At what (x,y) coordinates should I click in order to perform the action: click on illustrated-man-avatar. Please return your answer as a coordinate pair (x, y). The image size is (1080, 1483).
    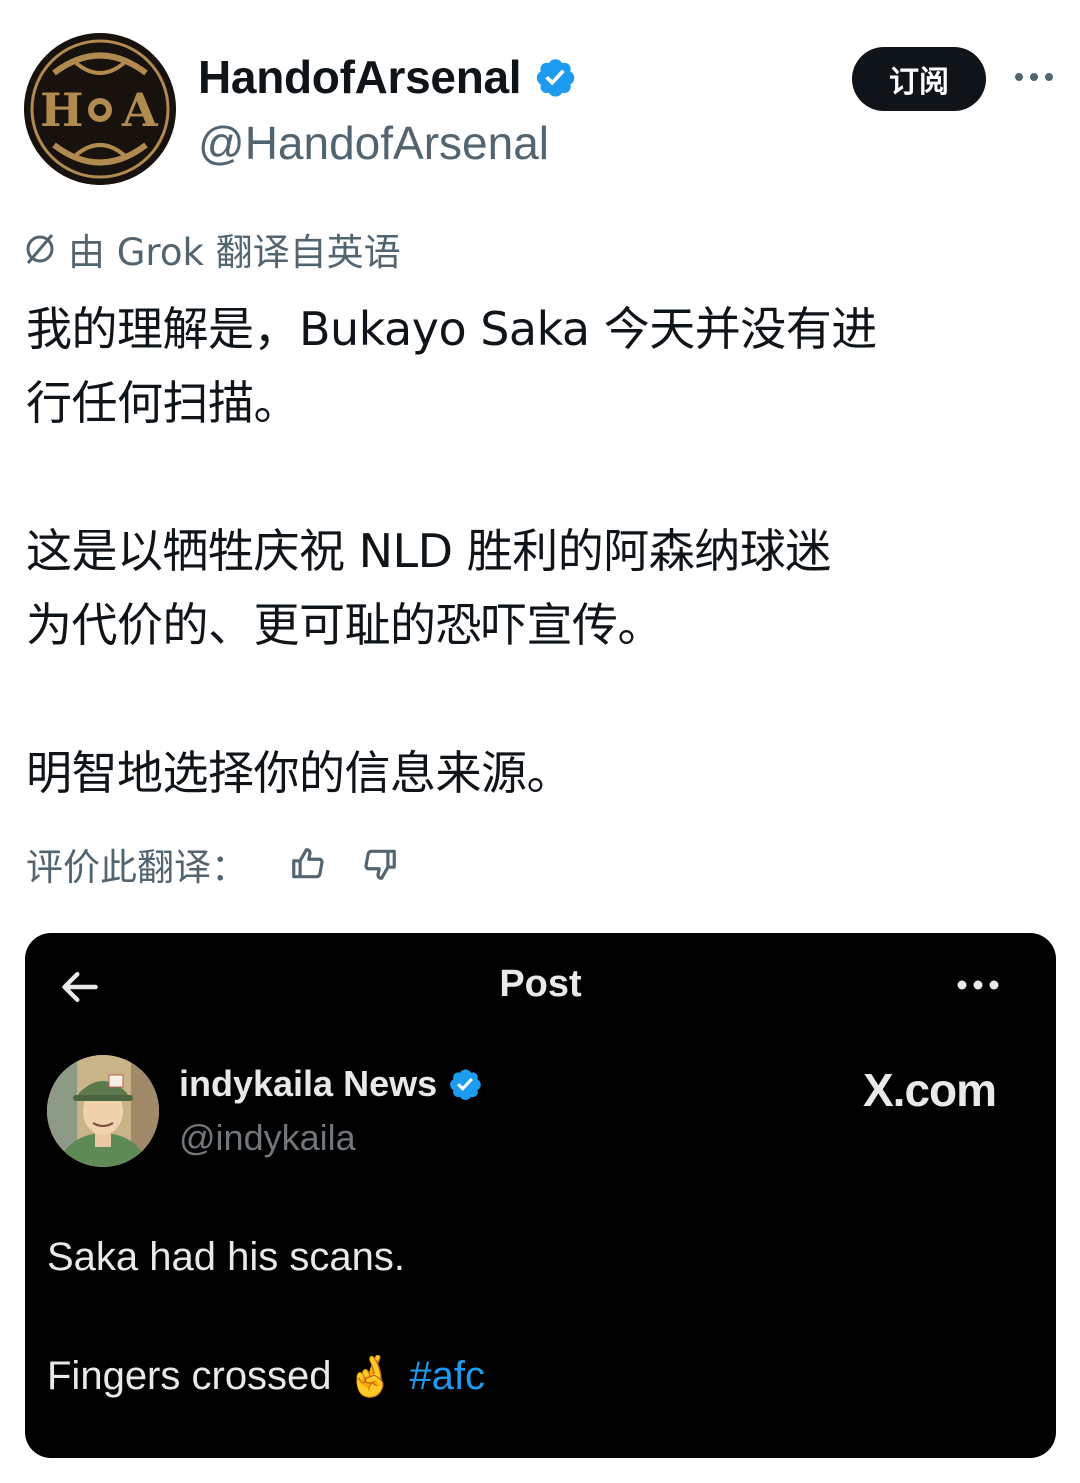
    Looking at the image, I should click on (103, 1111).